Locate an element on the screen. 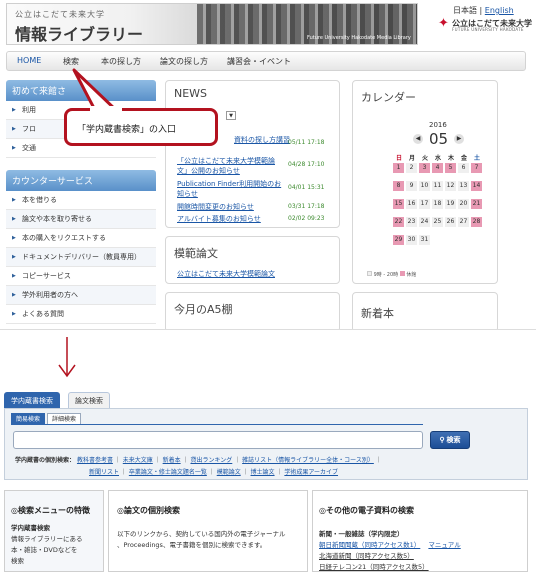  calendar-day: 3 is located at coordinates (424, 168).